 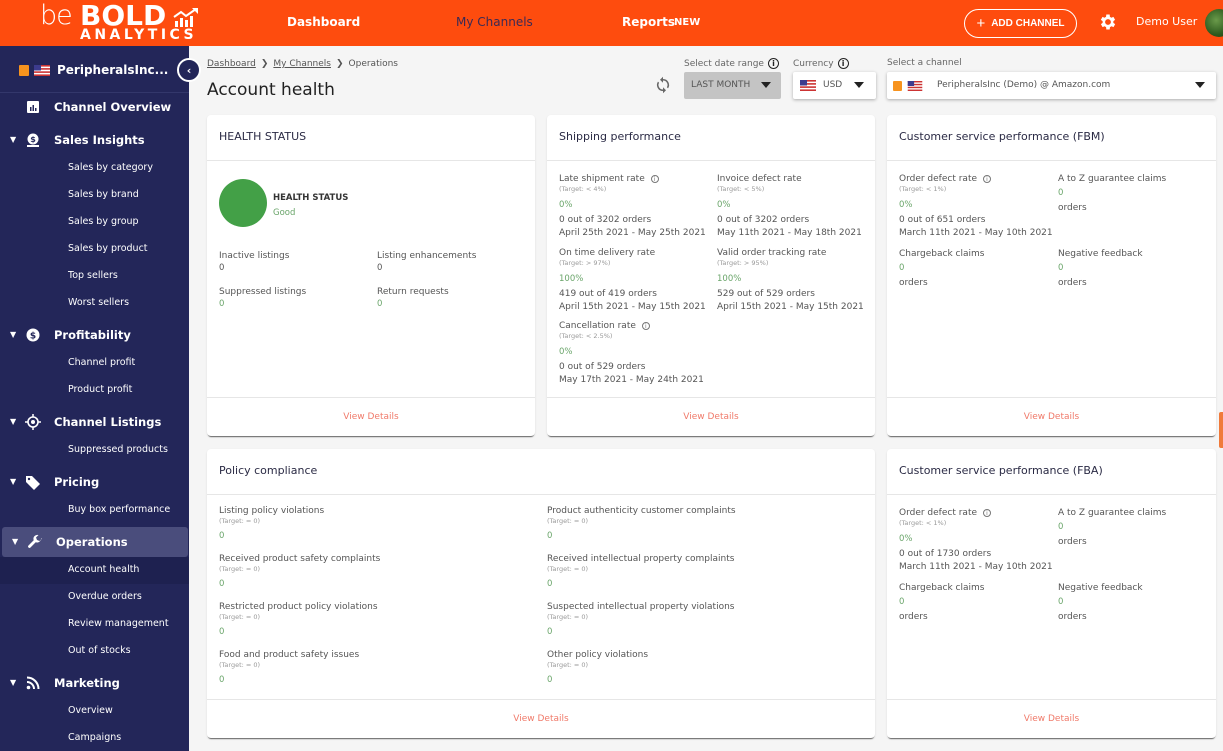 I want to click on card-footer: View Details, so click(x=541, y=718).